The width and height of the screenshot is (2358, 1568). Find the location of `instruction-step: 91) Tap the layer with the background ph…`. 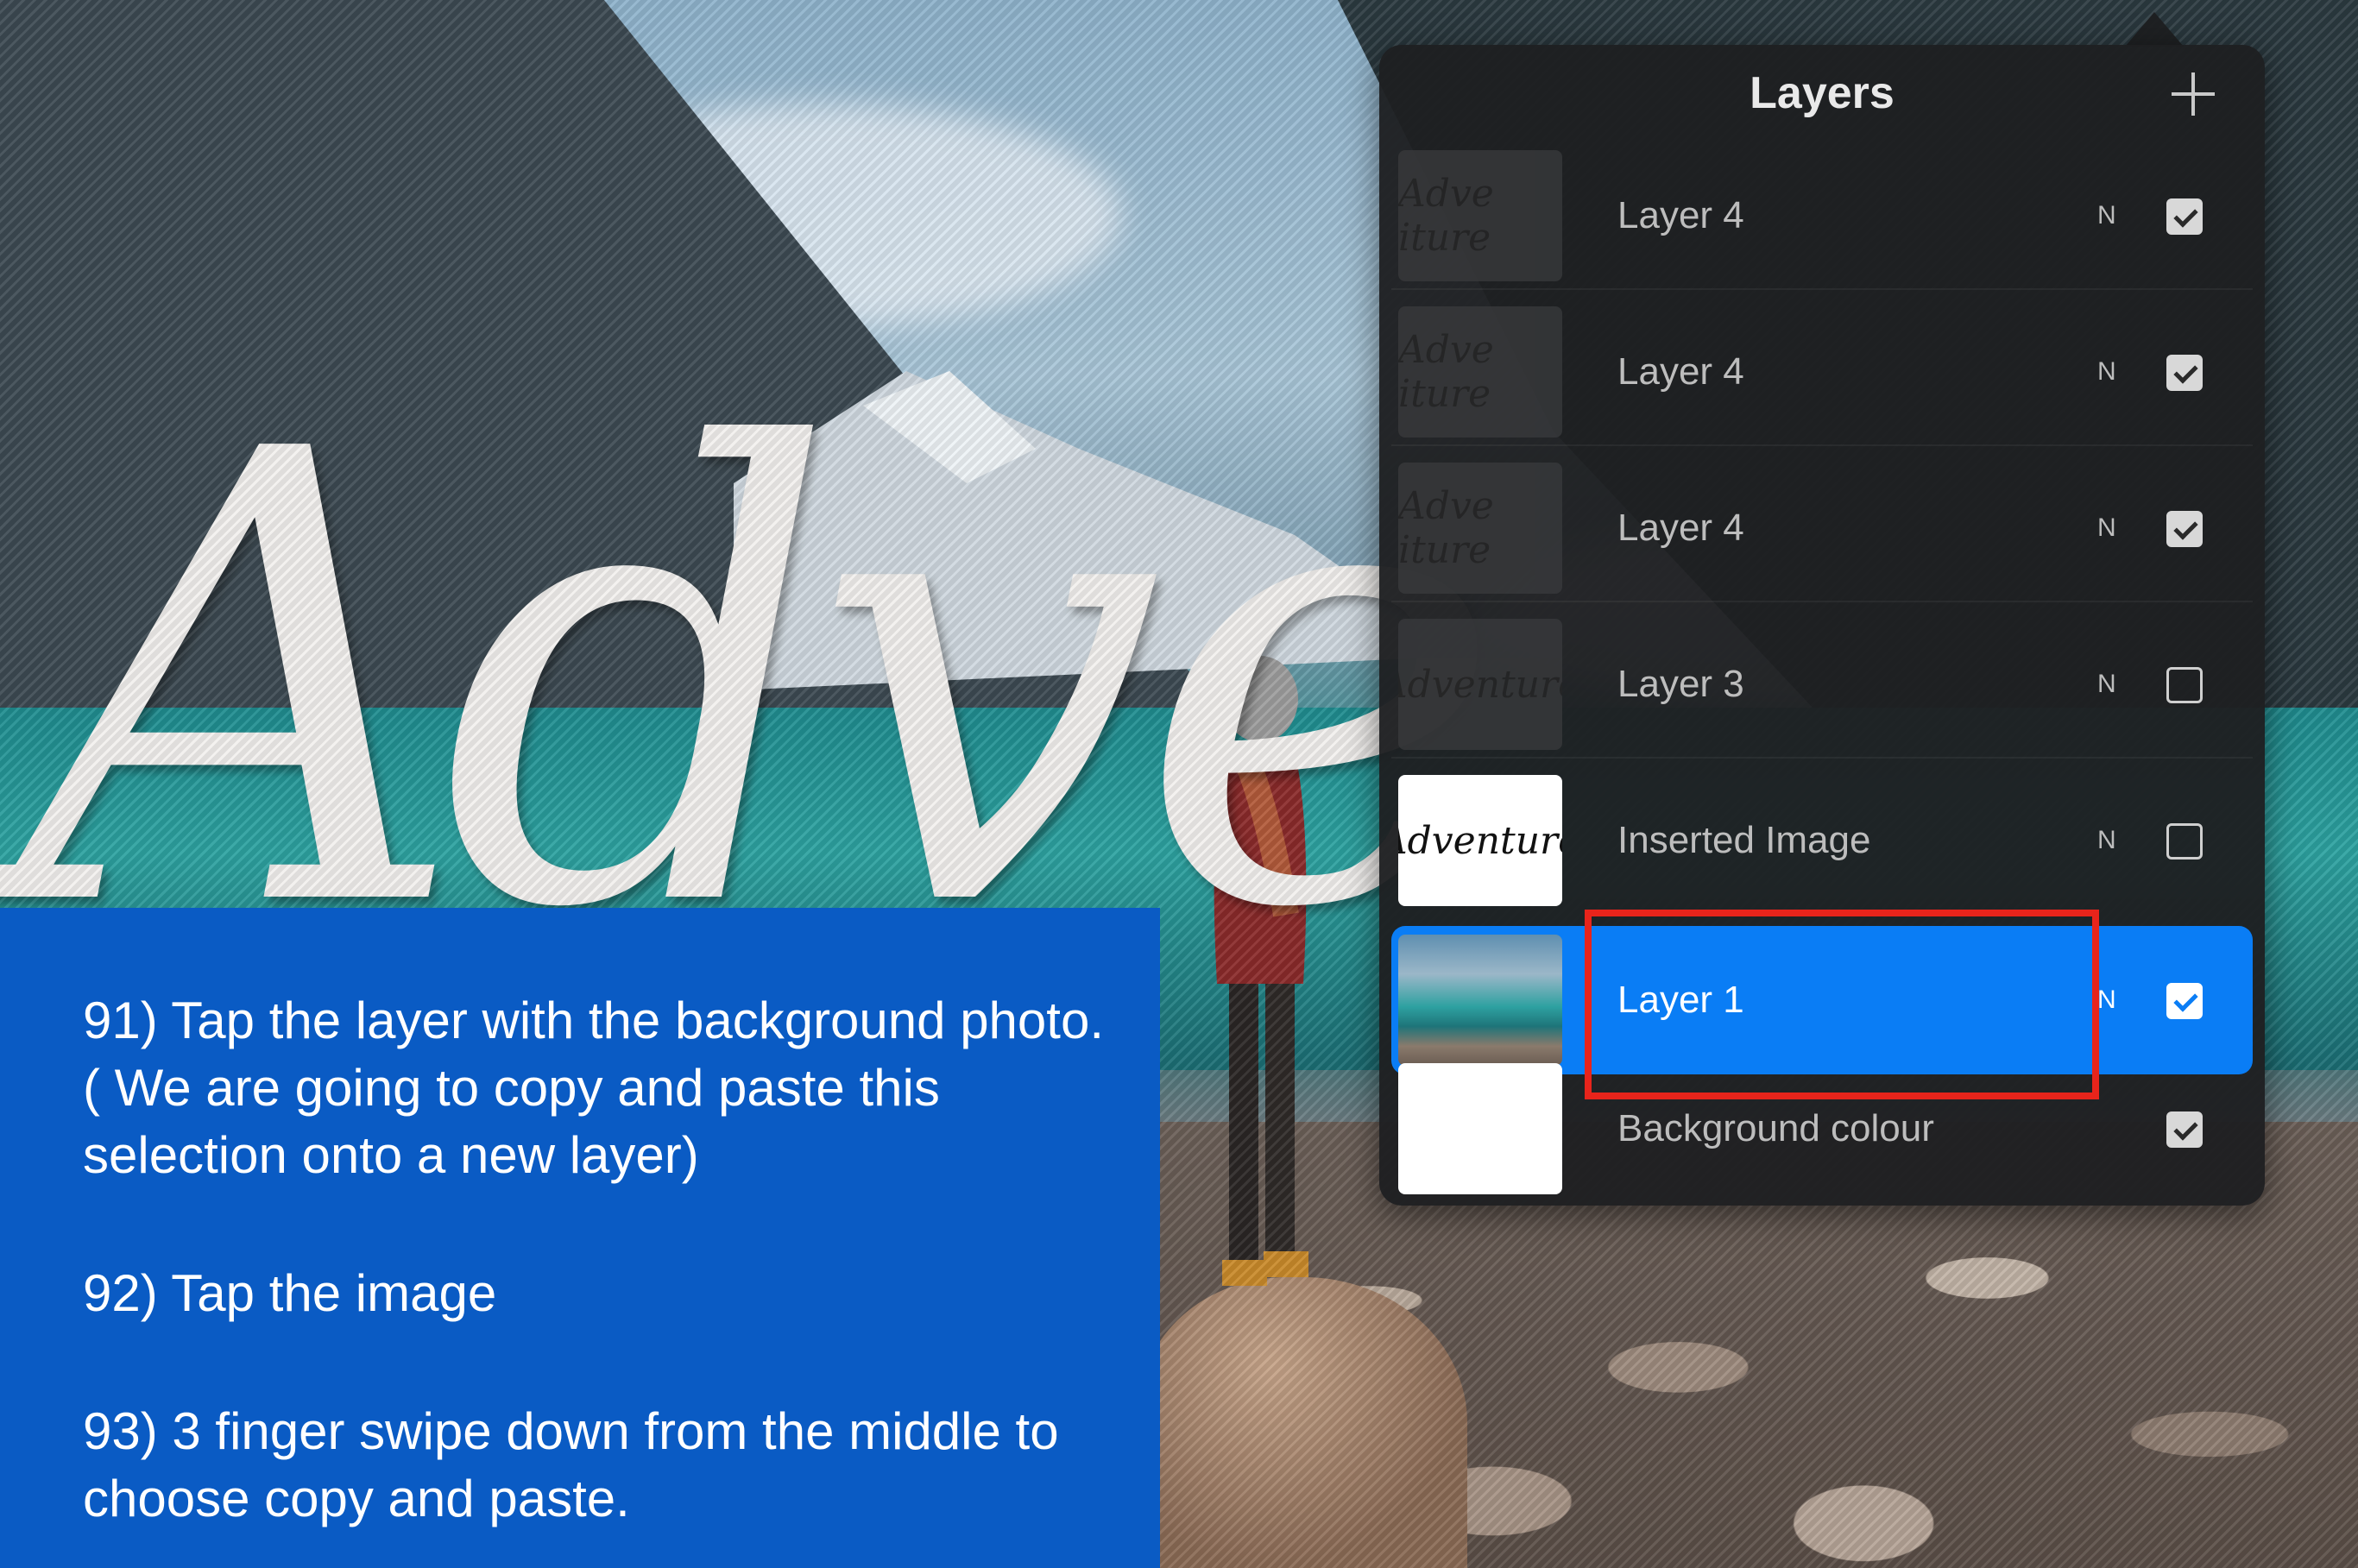

instruction-step: 91) Tap the layer with the background ph… is located at coordinates (594, 1088).